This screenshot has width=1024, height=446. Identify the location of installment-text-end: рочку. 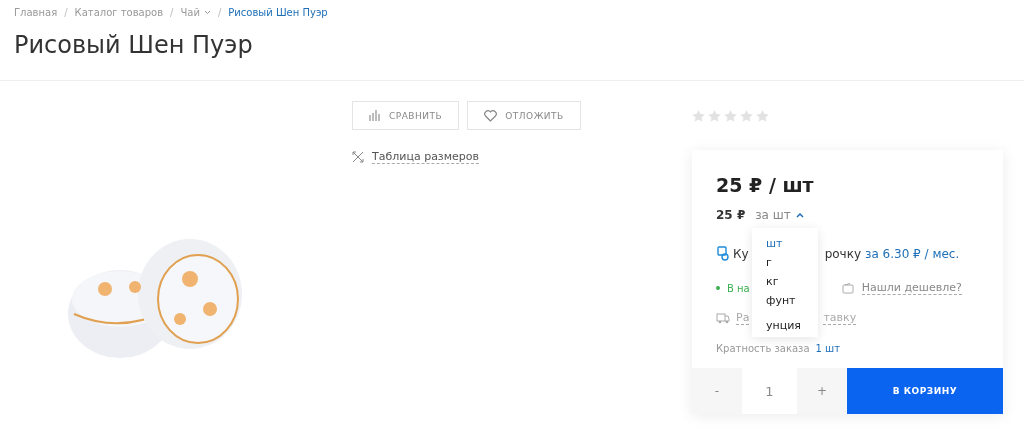
(843, 253).